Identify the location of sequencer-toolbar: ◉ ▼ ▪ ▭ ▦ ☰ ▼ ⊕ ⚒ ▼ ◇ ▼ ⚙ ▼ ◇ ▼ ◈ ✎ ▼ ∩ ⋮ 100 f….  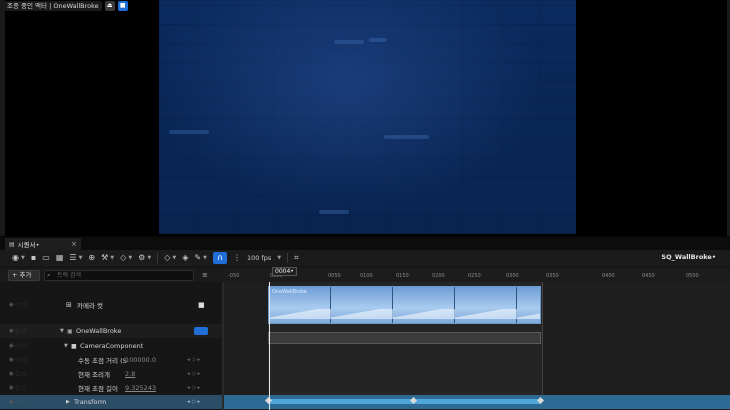
(365, 258).